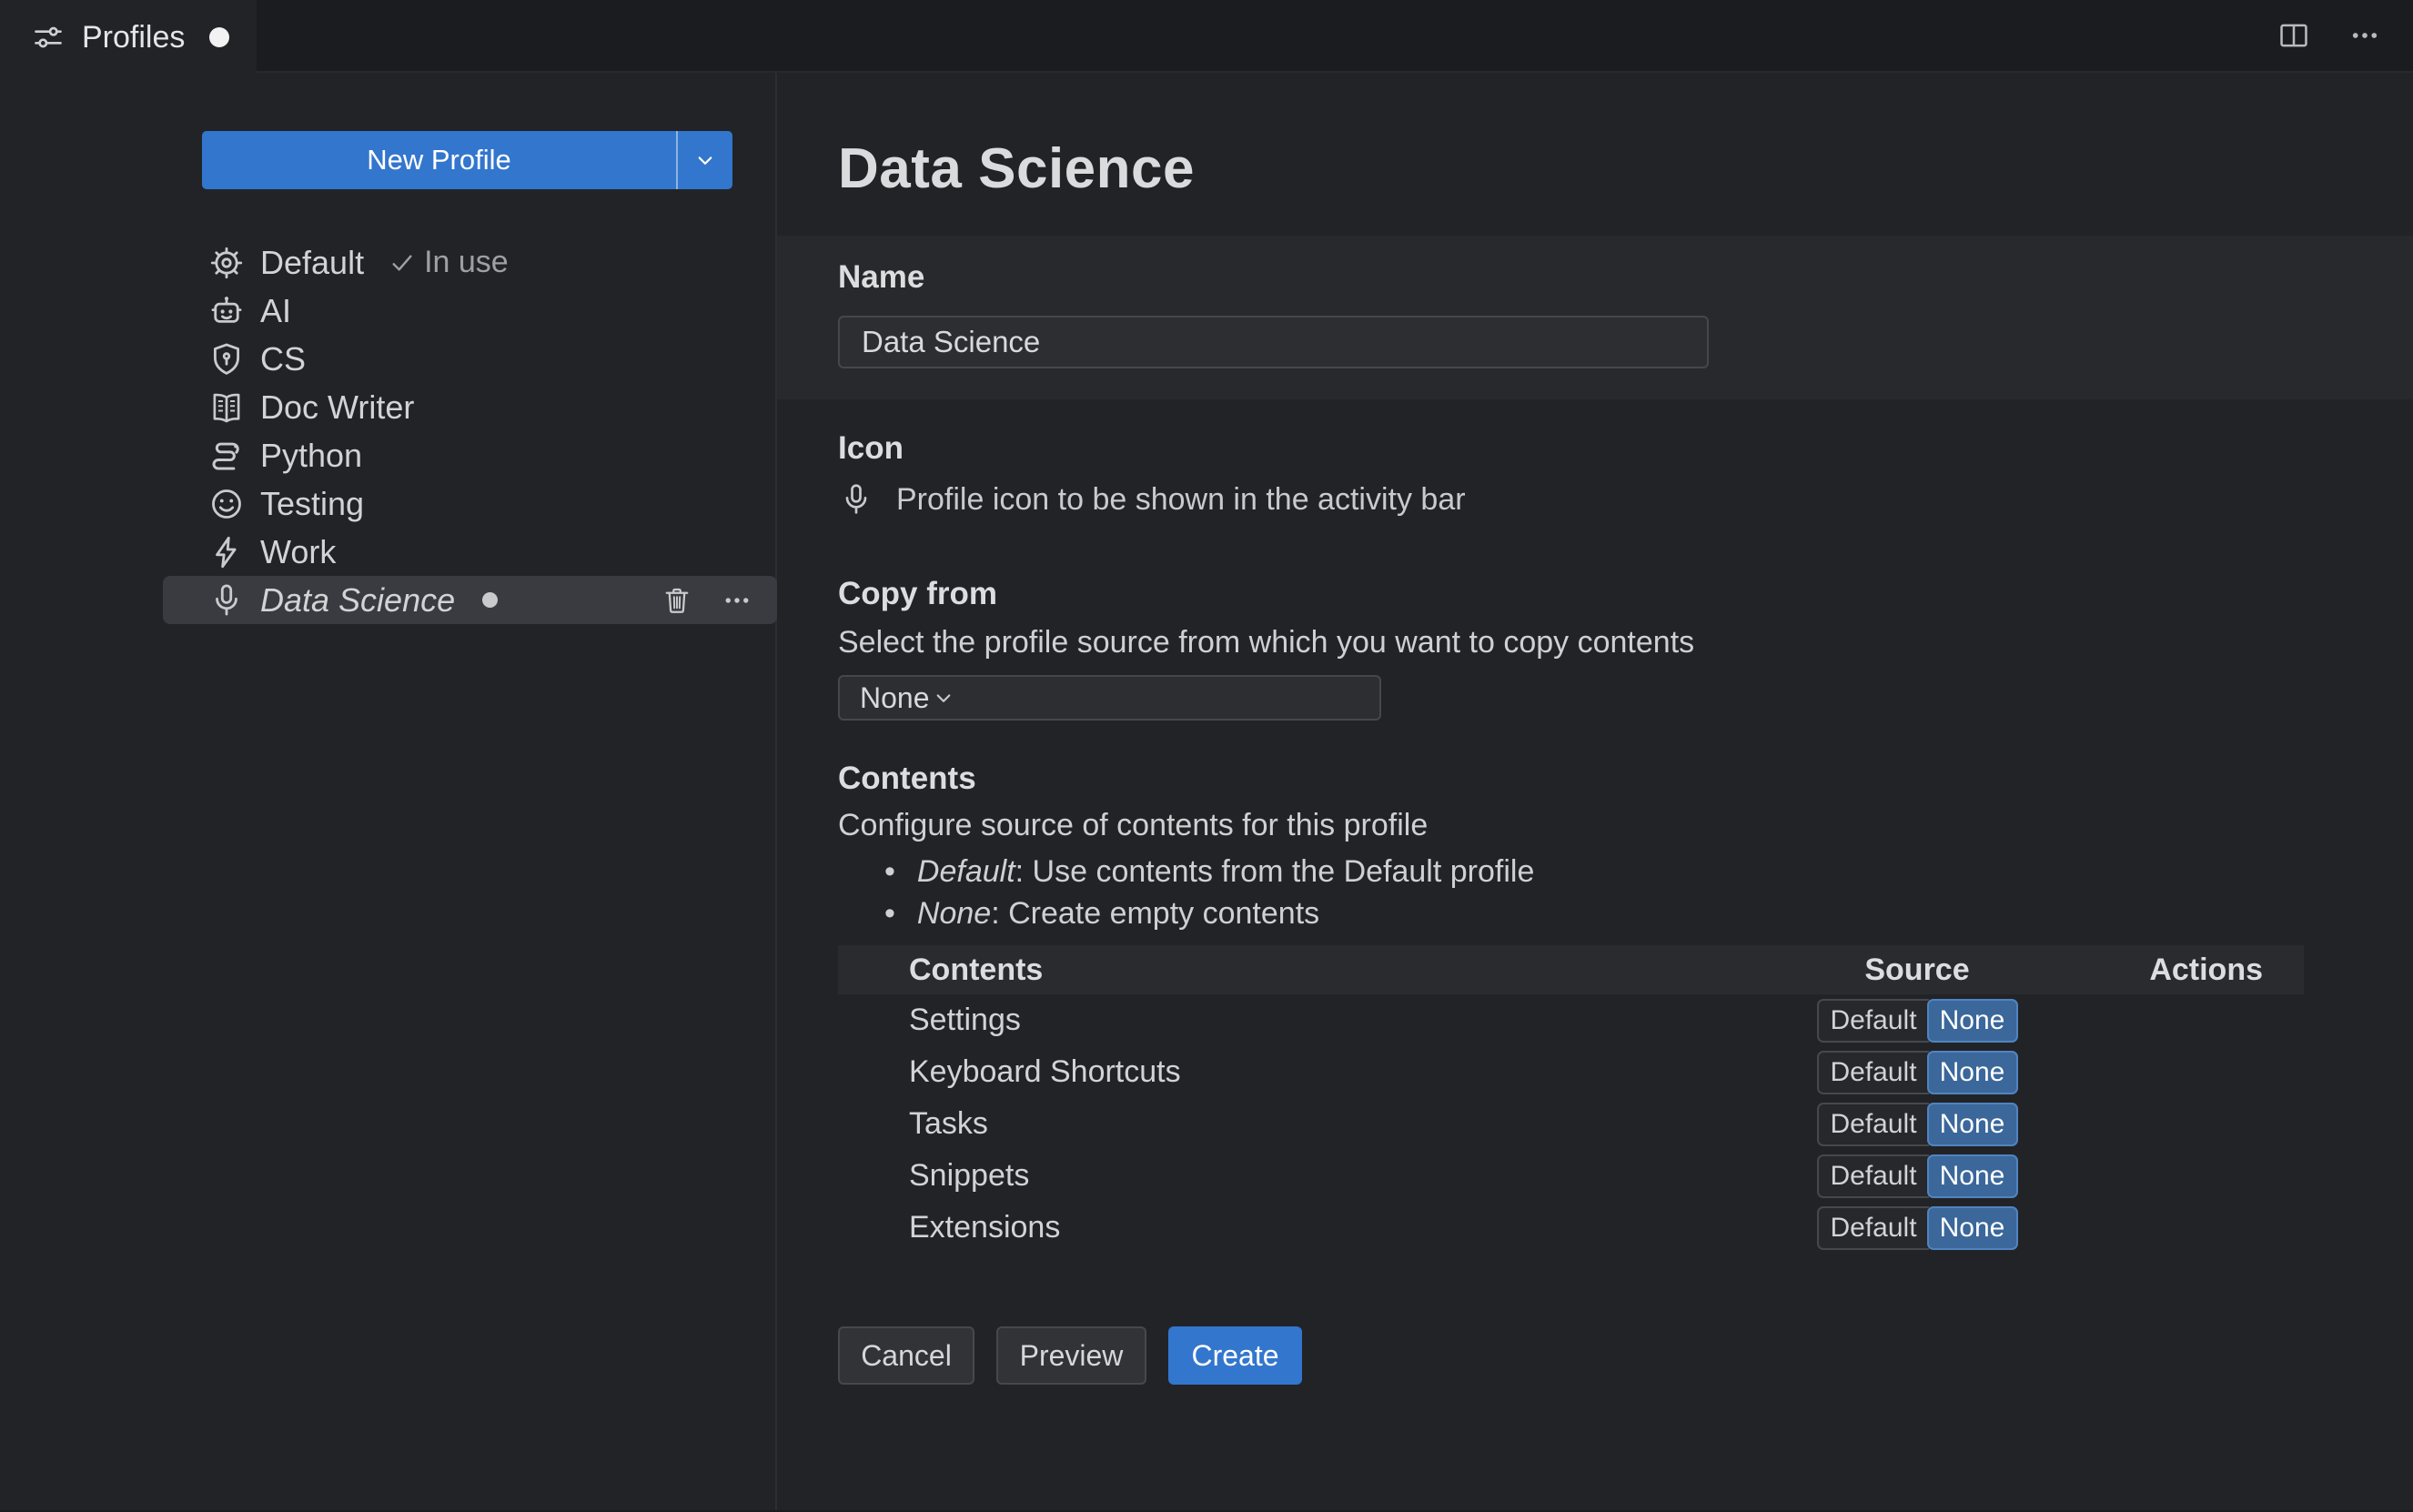 The height and width of the screenshot is (1512, 2413). I want to click on contents-table-row: Snippets Default None, so click(1571, 1176).